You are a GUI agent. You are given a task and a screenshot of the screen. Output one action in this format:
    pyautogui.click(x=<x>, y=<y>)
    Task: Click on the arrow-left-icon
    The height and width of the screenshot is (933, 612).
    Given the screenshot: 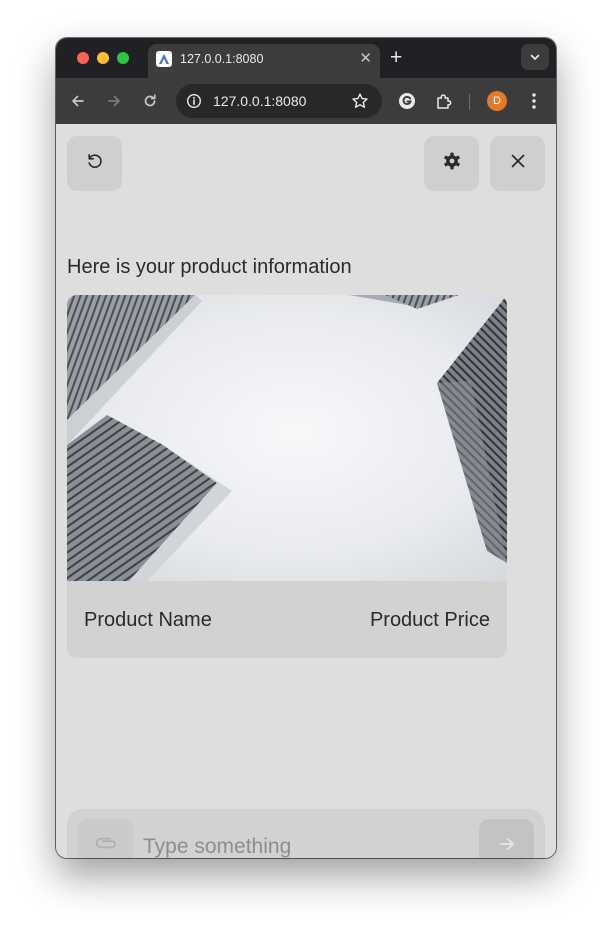 What is the action you would take?
    pyautogui.click(x=78, y=101)
    